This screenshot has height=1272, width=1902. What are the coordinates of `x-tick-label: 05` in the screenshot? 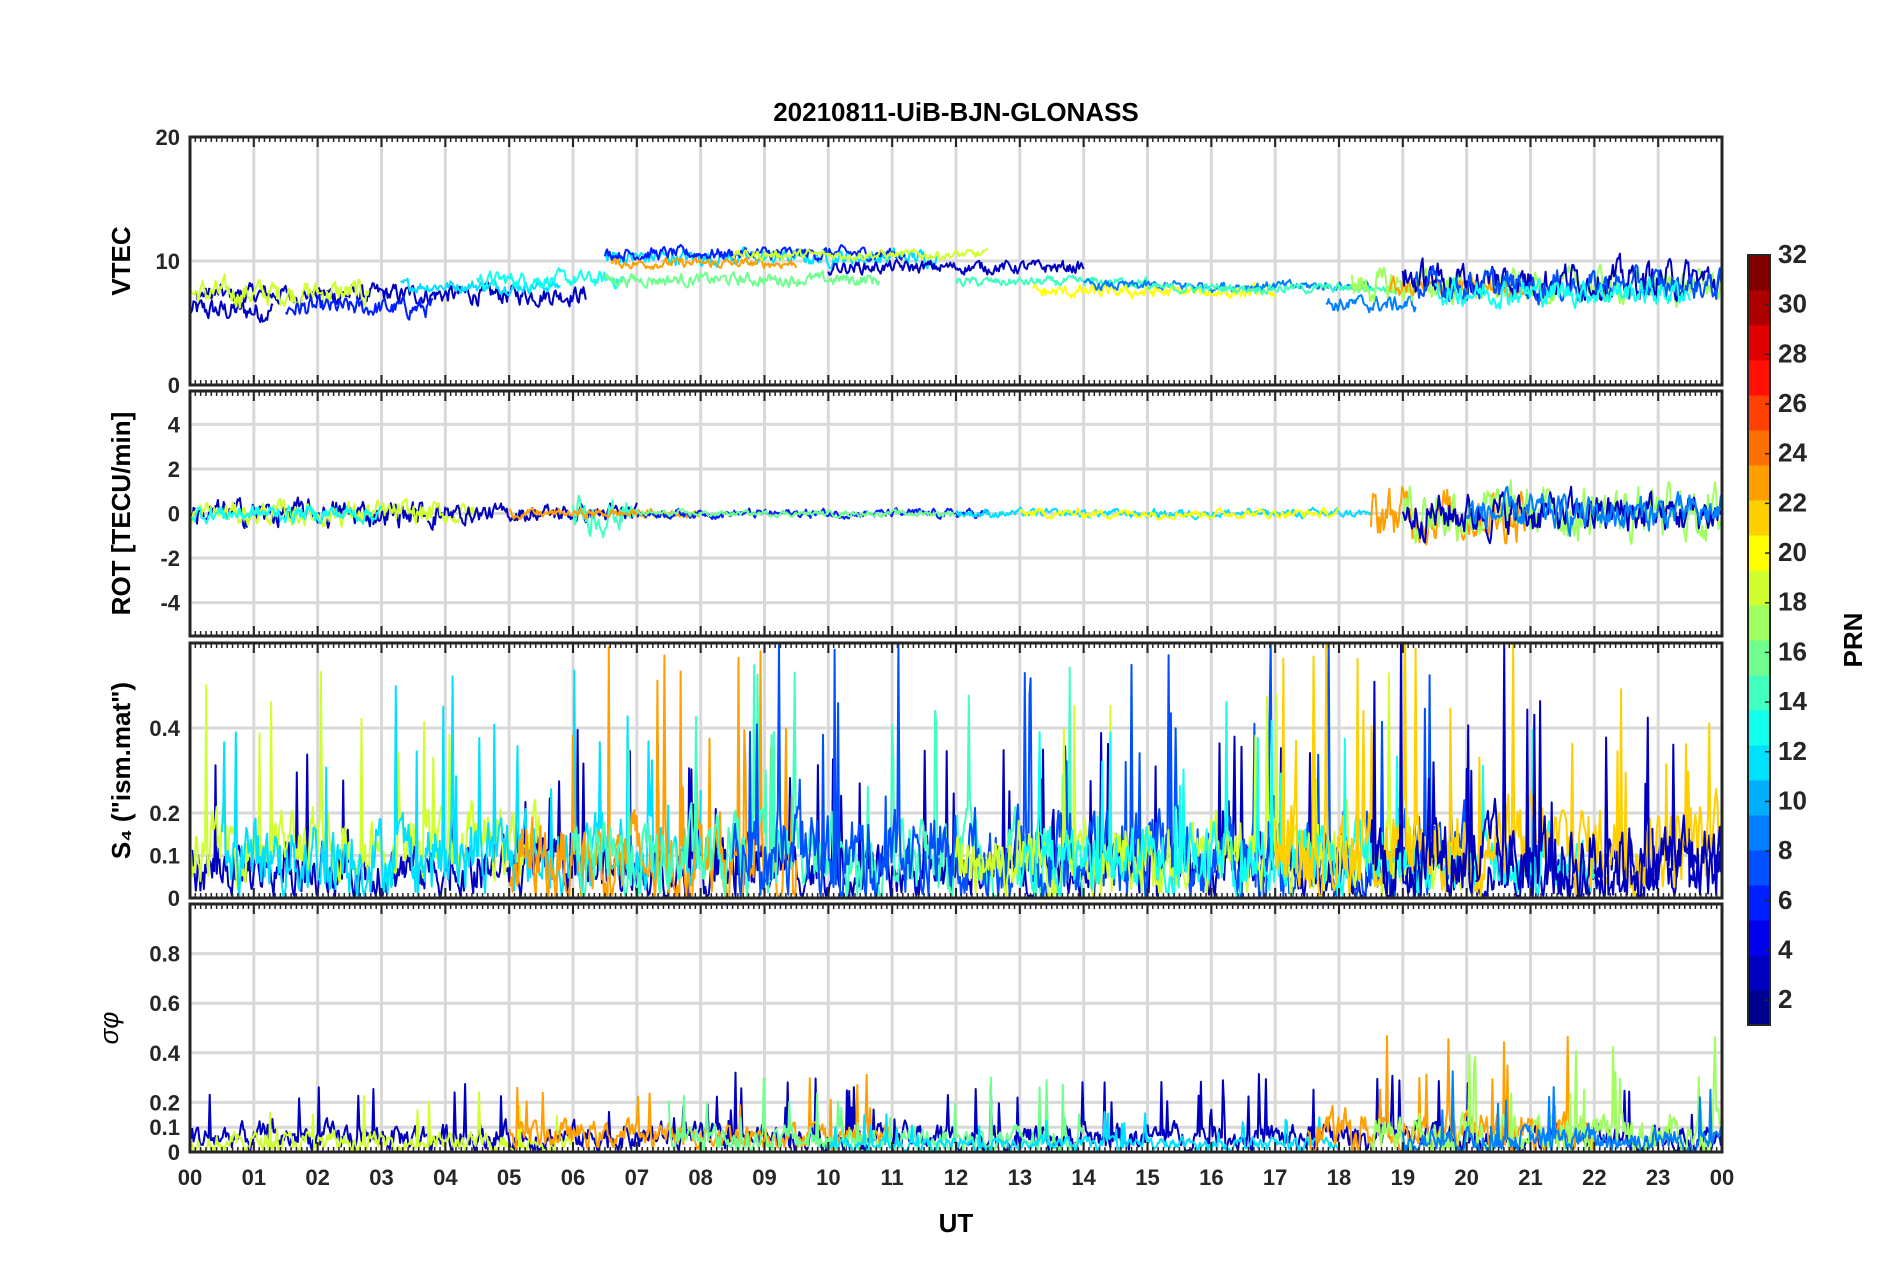 It's located at (509, 1177).